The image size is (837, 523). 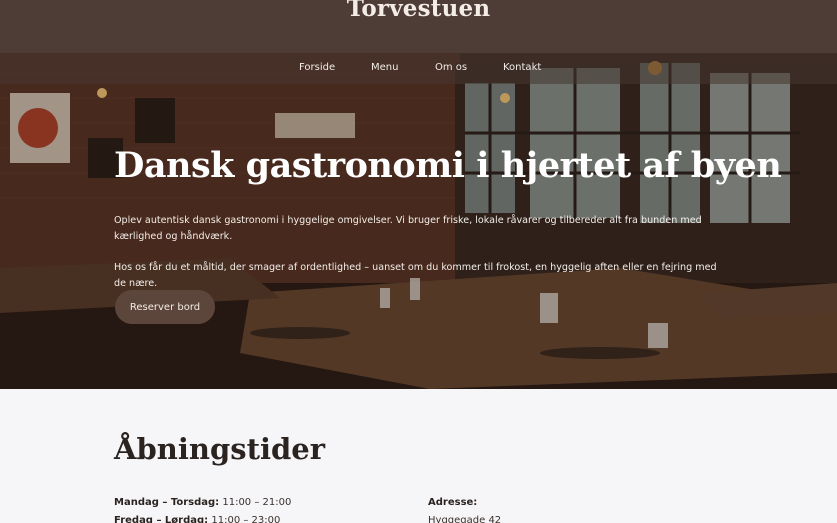 What do you see at coordinates (451, 67) in the screenshot?
I see `nav-link-om-os: Om os` at bounding box center [451, 67].